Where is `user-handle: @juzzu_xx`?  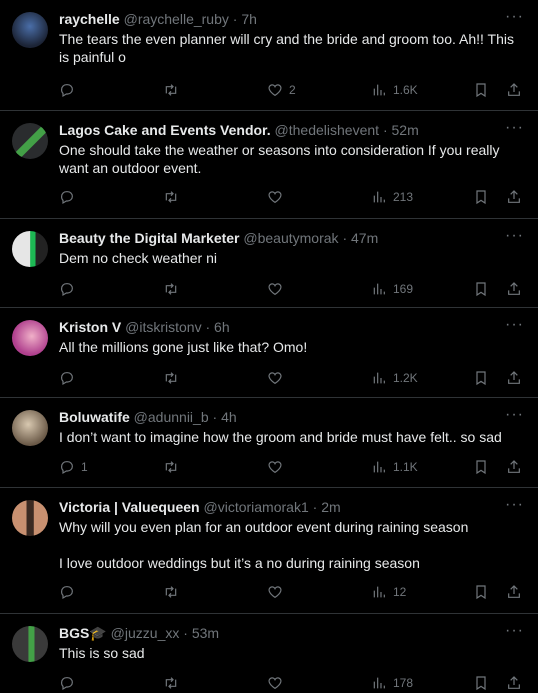 user-handle: @juzzu_xx is located at coordinates (145, 633).